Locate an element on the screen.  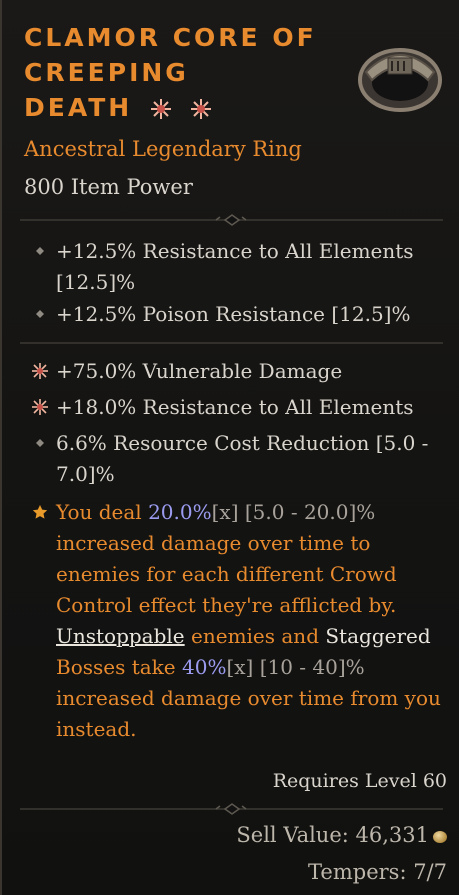
affix-resistance-all: +18.0% Resistance to All Elements is located at coordinates (240, 407).